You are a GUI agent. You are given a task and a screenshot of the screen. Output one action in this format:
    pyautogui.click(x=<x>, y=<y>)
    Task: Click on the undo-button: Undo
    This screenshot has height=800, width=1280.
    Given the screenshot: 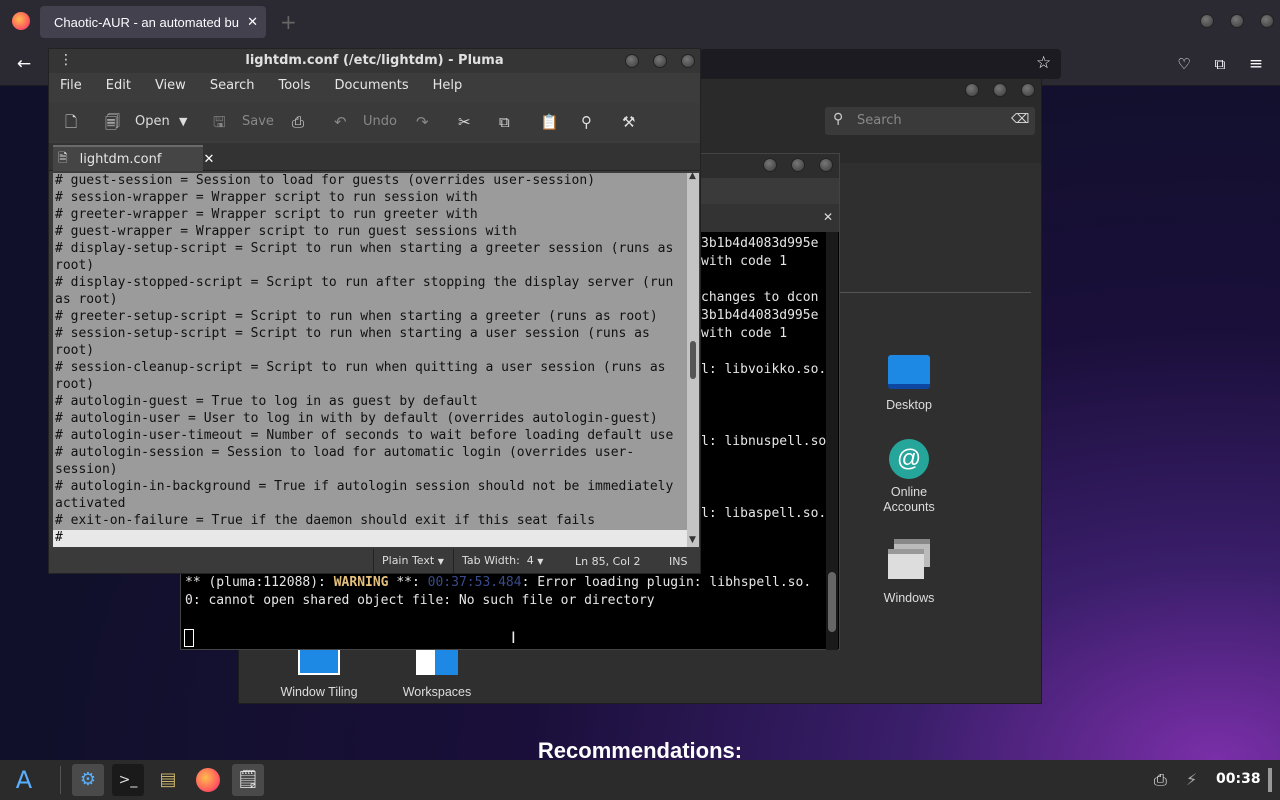 What is the action you would take?
    pyautogui.click(x=380, y=121)
    